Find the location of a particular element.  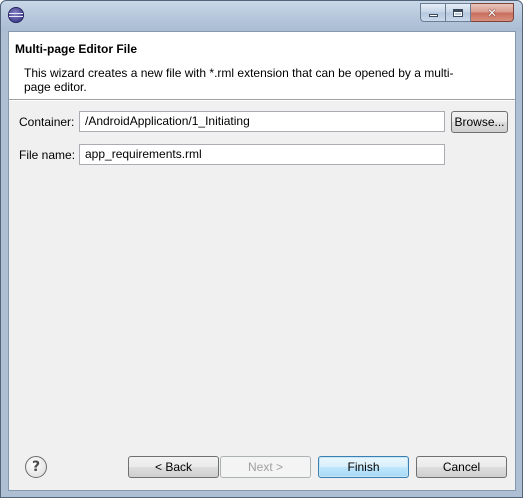

container-field: /AndroidApplication/1_Initiating is located at coordinates (262, 121).